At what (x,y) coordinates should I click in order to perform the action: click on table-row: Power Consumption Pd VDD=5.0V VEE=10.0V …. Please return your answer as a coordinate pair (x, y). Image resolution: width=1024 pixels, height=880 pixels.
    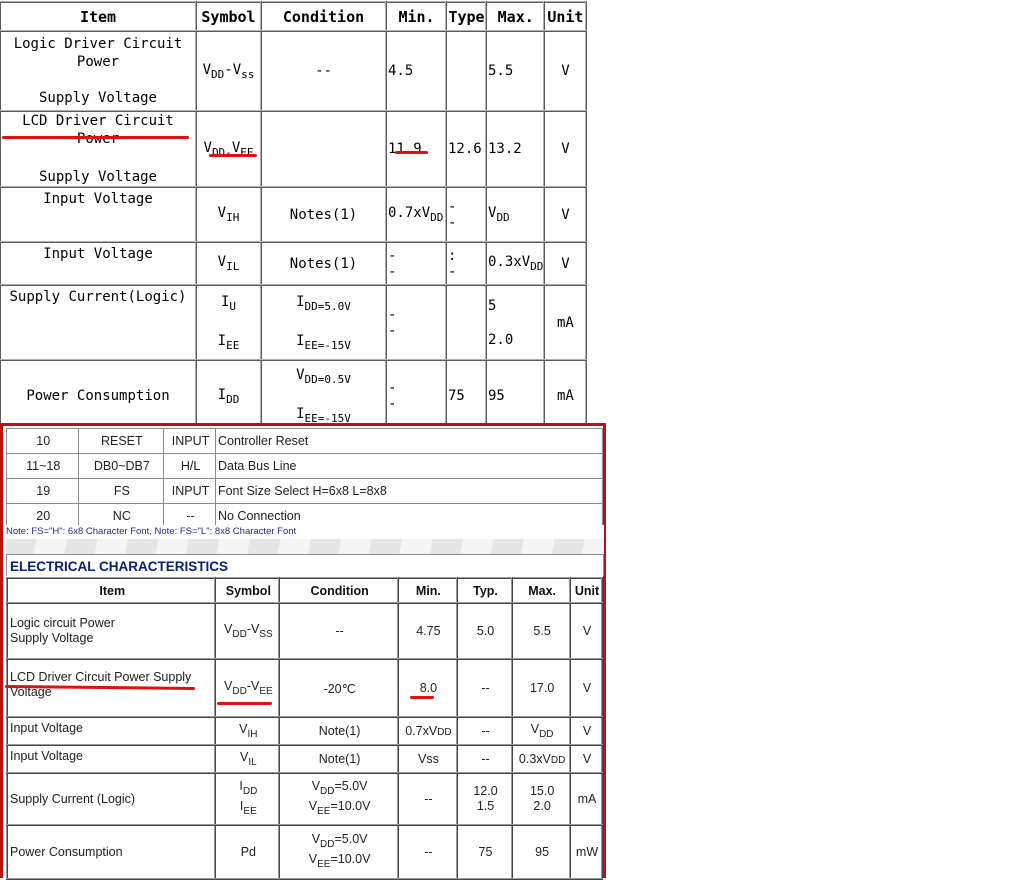
    Looking at the image, I should click on (304, 852).